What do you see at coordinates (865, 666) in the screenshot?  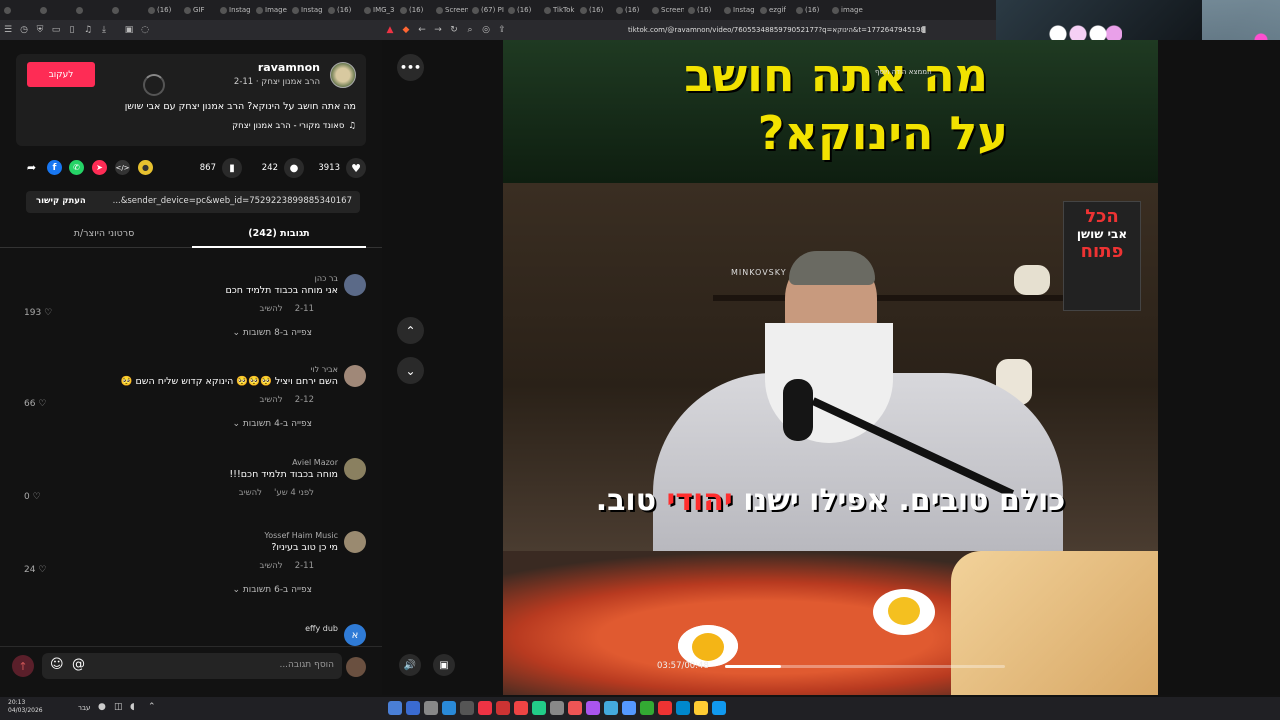 I see `video-progress-track` at bounding box center [865, 666].